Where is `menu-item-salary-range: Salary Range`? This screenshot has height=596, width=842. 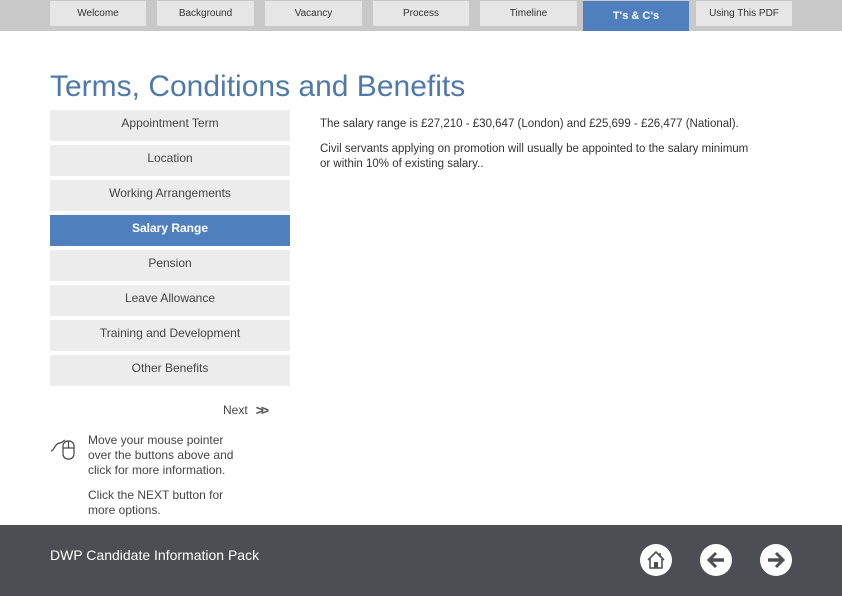
menu-item-salary-range: Salary Range is located at coordinates (170, 230).